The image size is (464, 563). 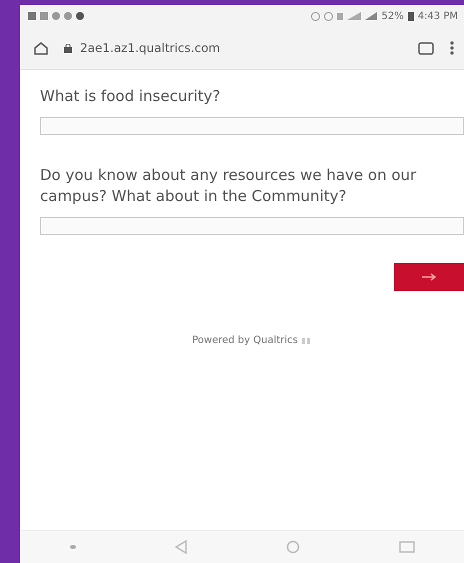 What do you see at coordinates (245, 340) in the screenshot?
I see `footer-link: Powered by Qualtrics` at bounding box center [245, 340].